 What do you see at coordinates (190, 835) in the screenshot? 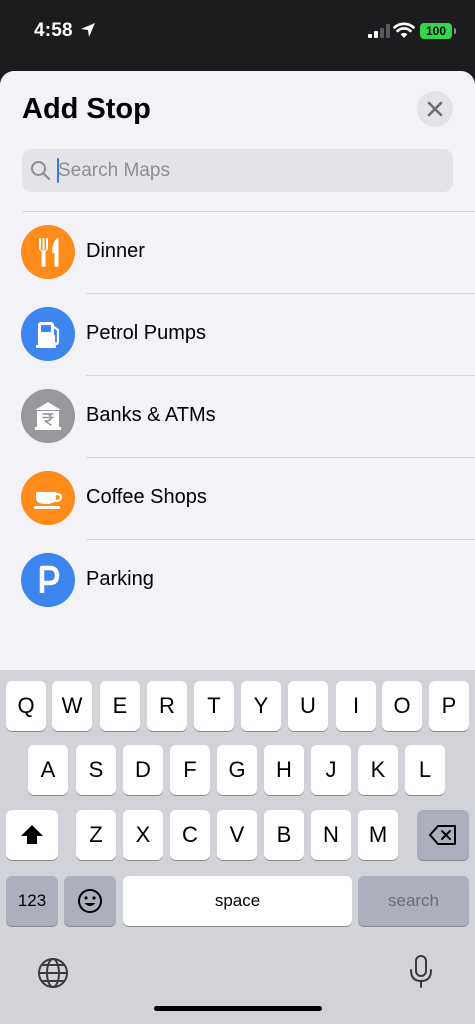
I see `key-c: C` at bounding box center [190, 835].